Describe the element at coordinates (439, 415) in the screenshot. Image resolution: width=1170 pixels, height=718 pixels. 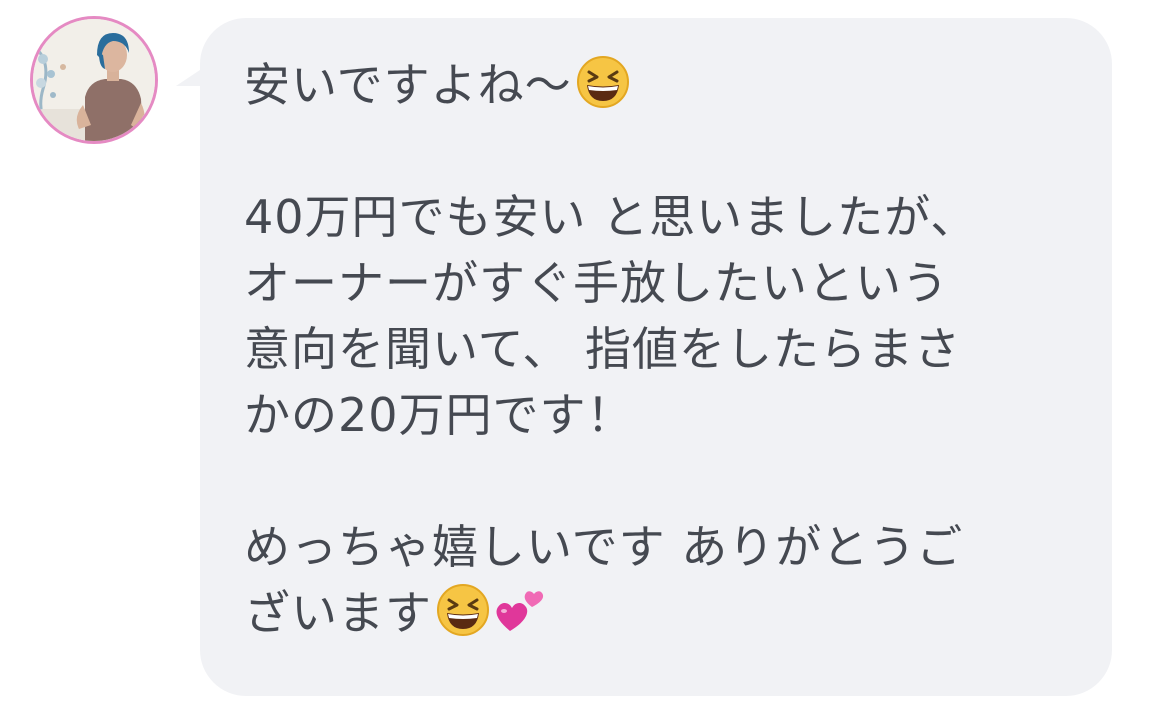
I see `message-line: かの20万円です！` at that location.